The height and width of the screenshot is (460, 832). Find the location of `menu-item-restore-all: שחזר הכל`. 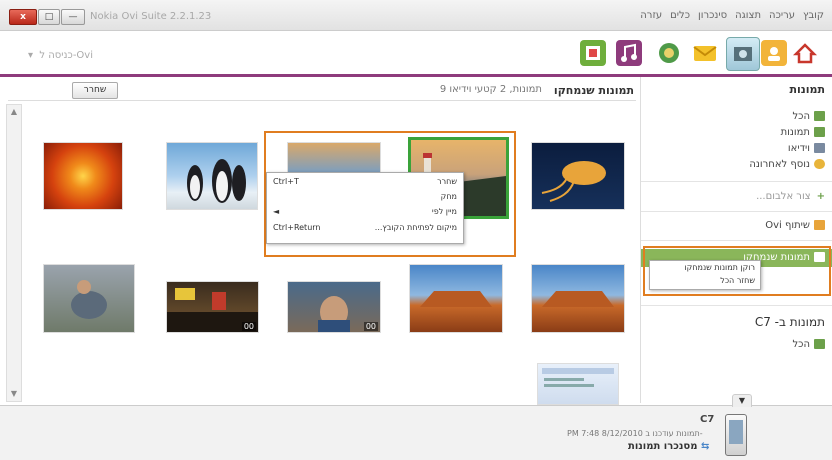

menu-item-restore-all: שחזר הכל is located at coordinates (737, 280).